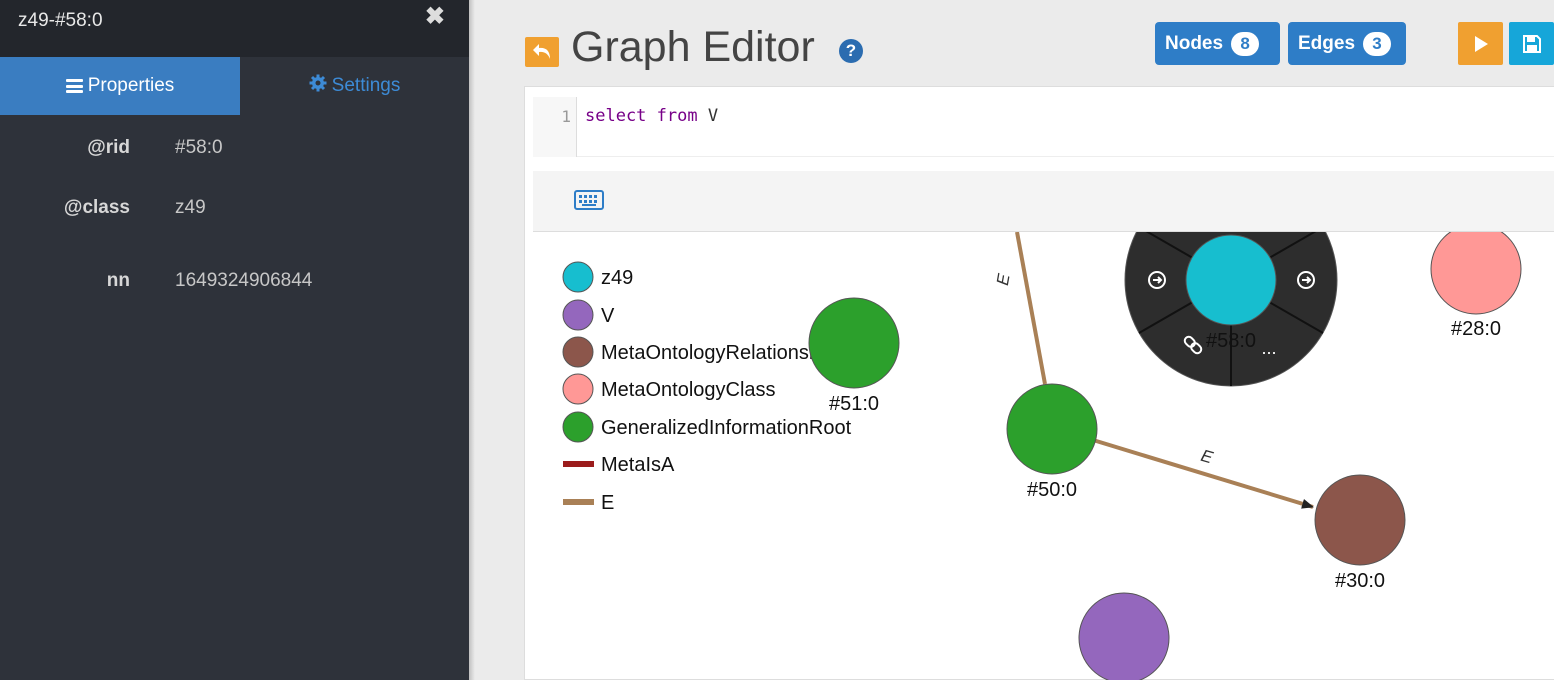 Image resolution: width=1554 pixels, height=680 pixels. Describe the element at coordinates (131, 85) in the screenshot. I see `tab-properties-label: Properties` at that location.